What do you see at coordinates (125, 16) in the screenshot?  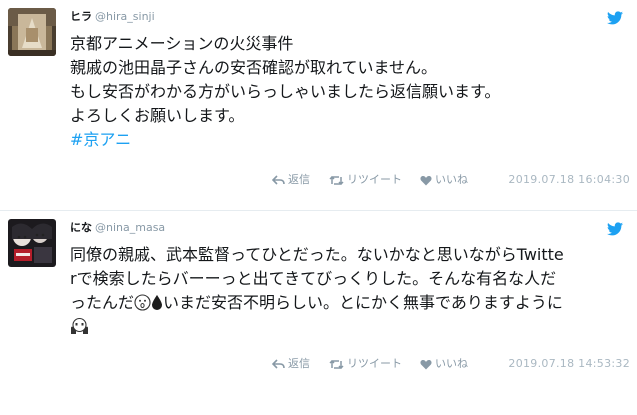 I see `handle: @hira_sinji` at bounding box center [125, 16].